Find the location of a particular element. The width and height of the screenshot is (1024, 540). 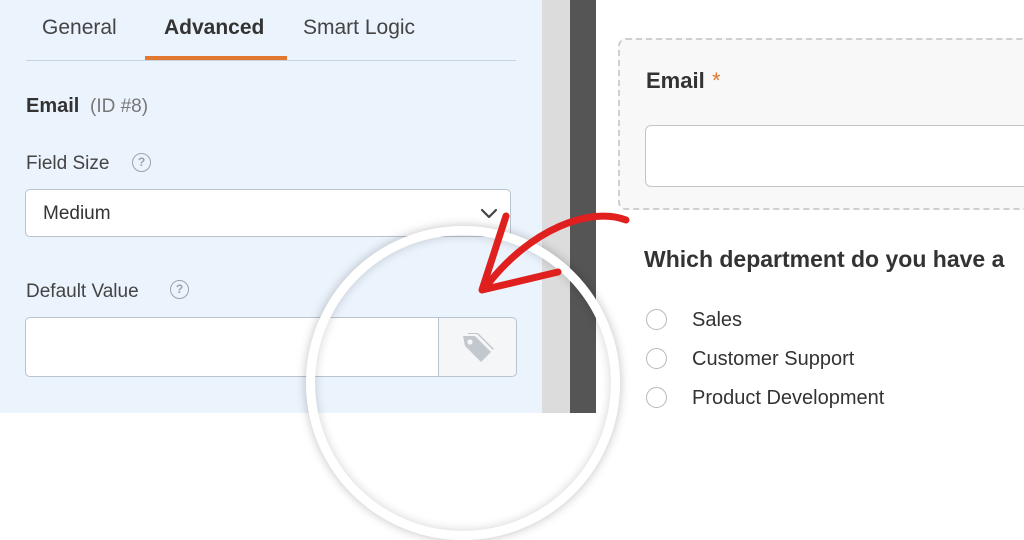

default-value-label: Default Value is located at coordinates (82, 291).